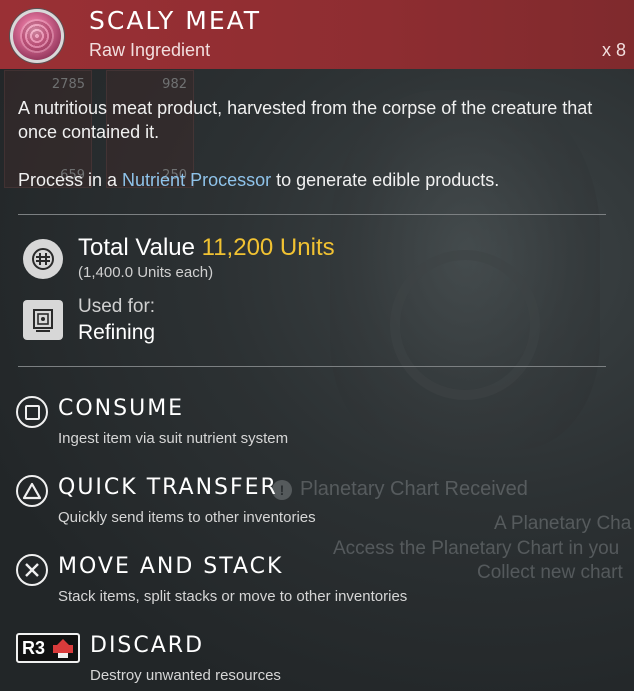 This screenshot has width=634, height=691. I want to click on total-value-amount: 11,200 Units, so click(268, 247).